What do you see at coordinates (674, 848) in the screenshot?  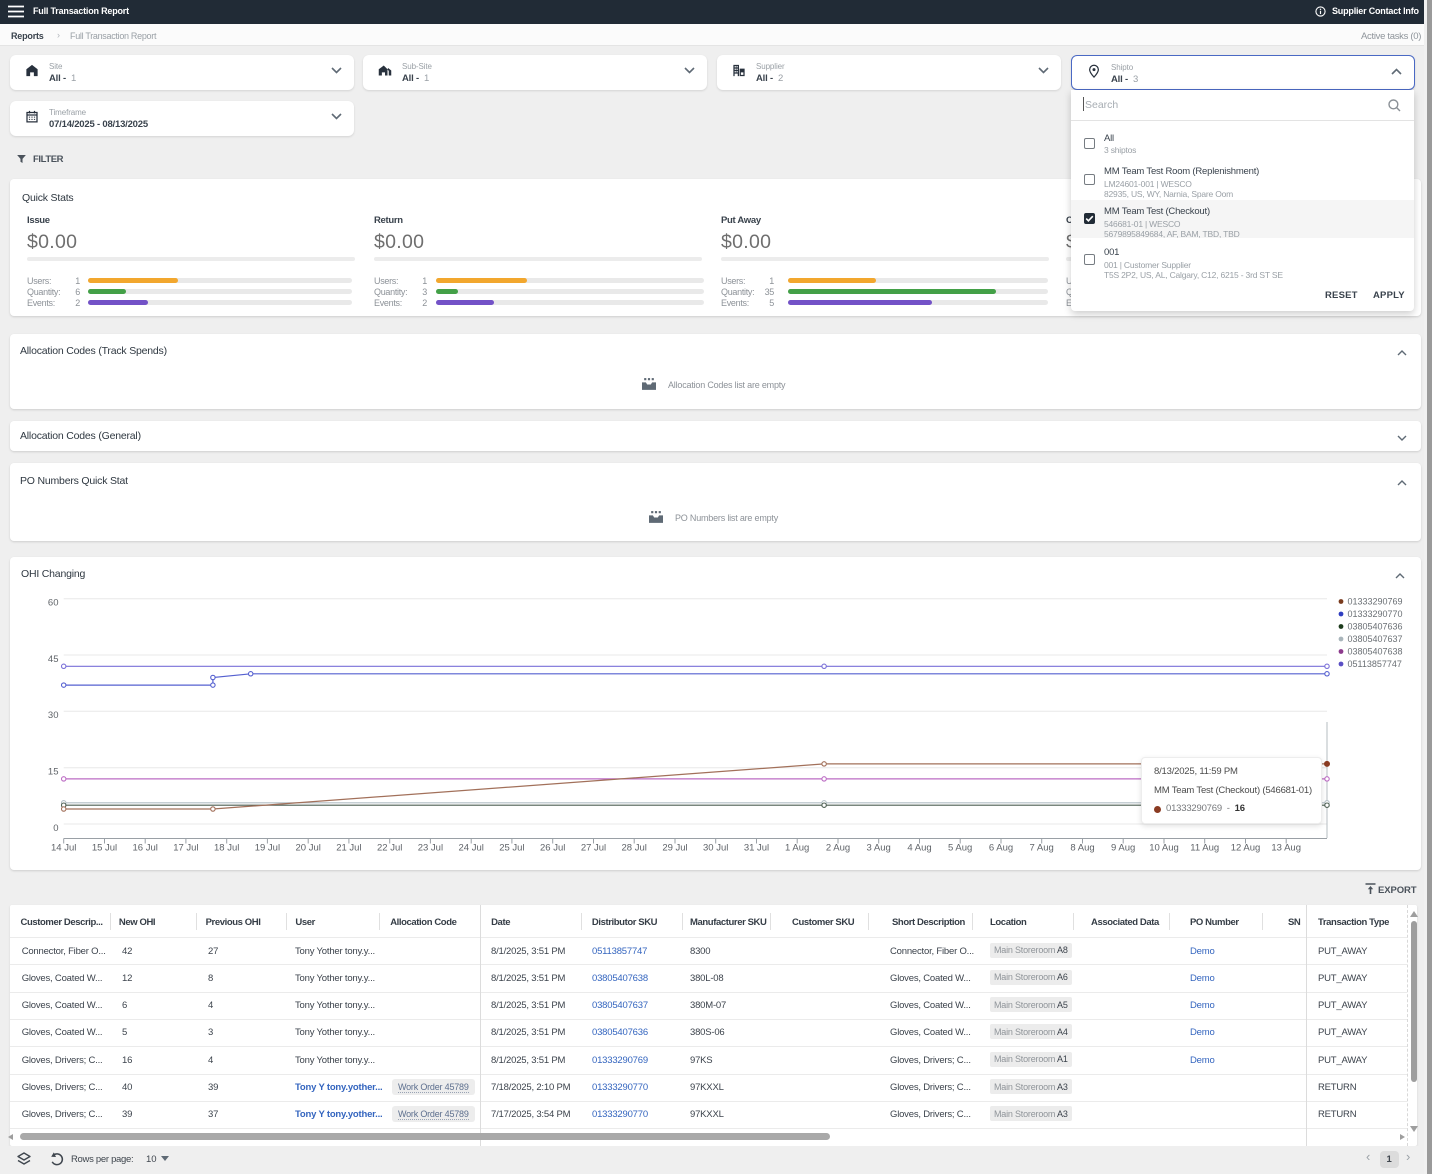 I see `svg-text: 29 Jul` at bounding box center [674, 848].